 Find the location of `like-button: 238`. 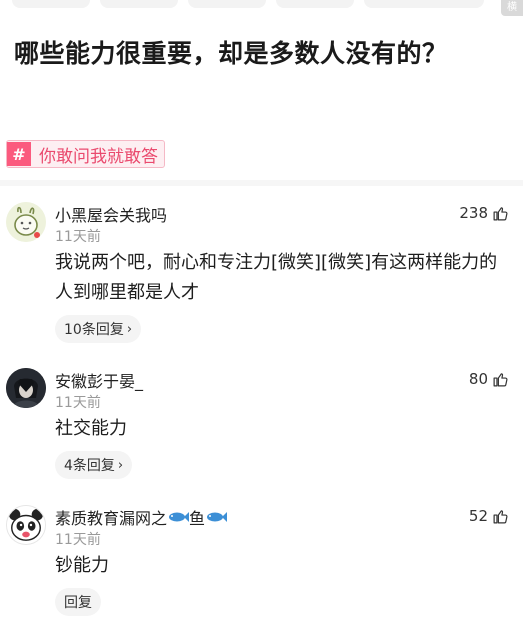

like-button: 238 is located at coordinates (484, 213).